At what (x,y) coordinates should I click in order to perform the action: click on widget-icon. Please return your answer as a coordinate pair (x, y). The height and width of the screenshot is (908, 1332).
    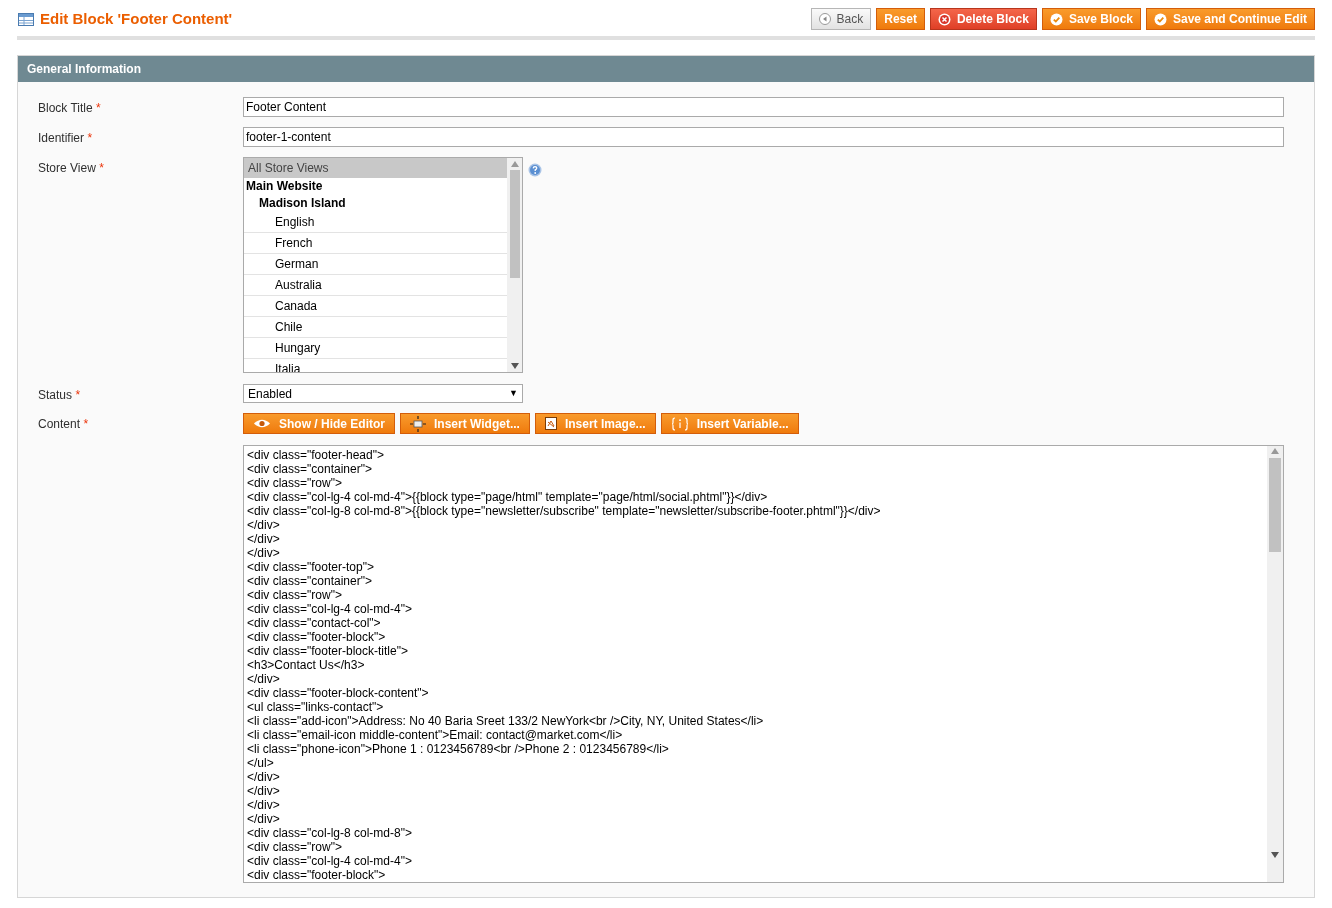
    Looking at the image, I should click on (418, 423).